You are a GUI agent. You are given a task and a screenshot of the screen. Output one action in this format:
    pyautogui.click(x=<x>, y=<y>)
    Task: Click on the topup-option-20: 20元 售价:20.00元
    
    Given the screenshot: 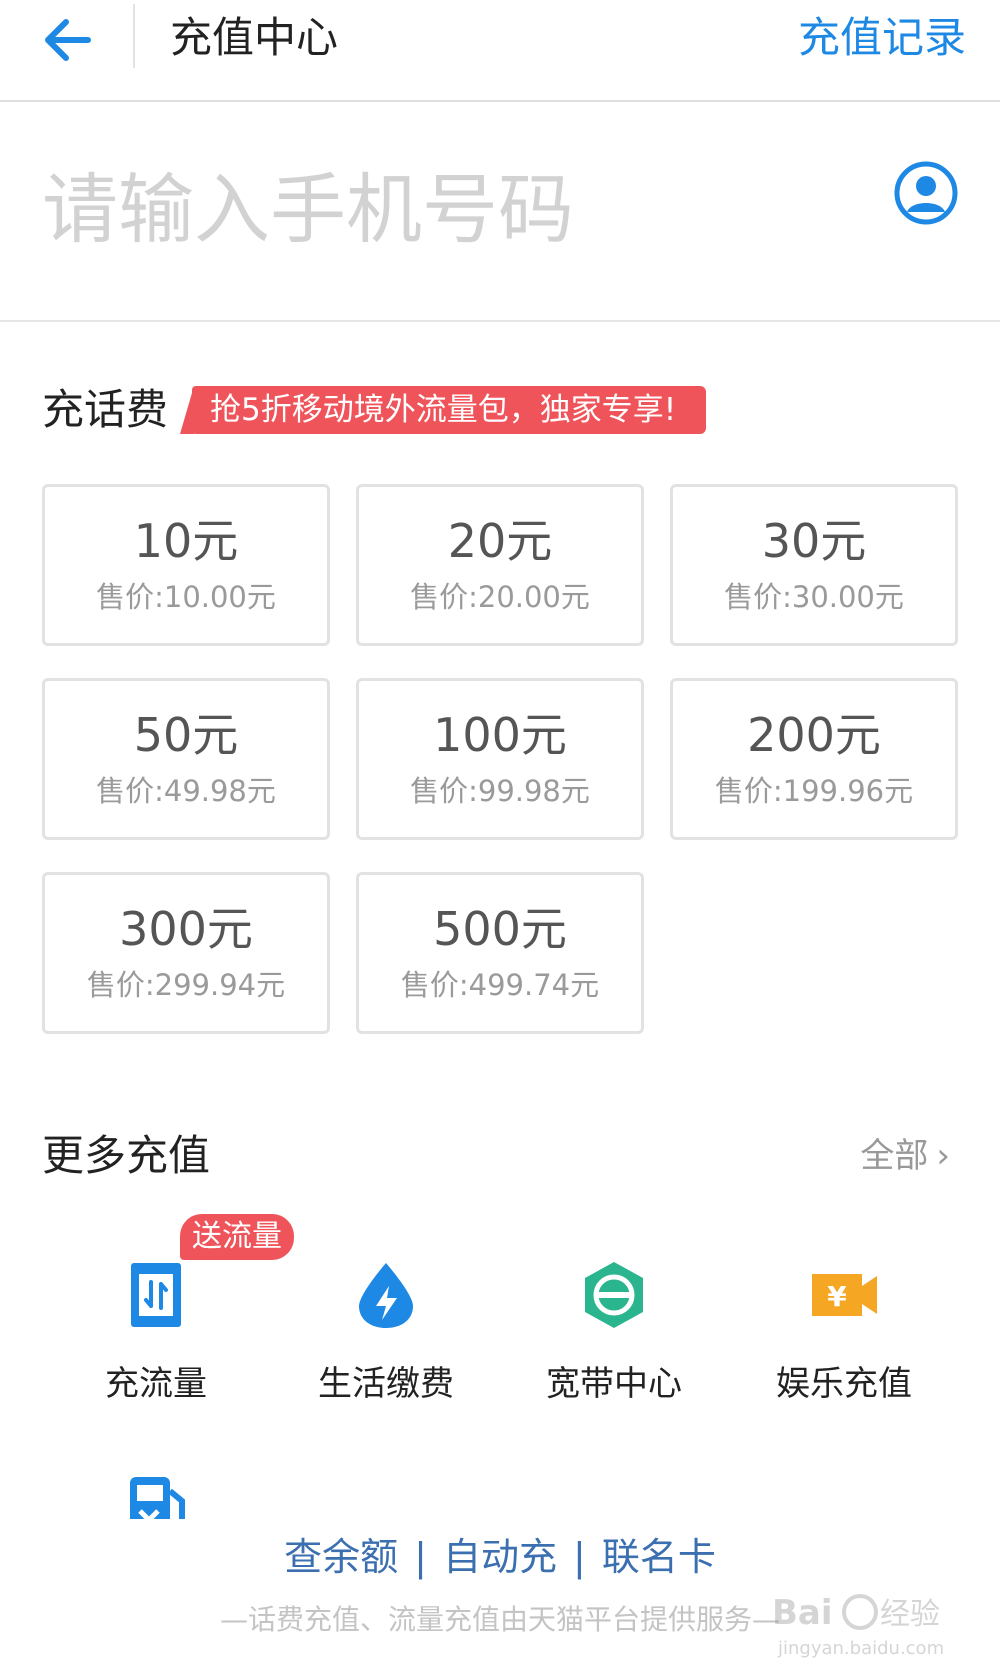 What is the action you would take?
    pyautogui.click(x=500, y=565)
    